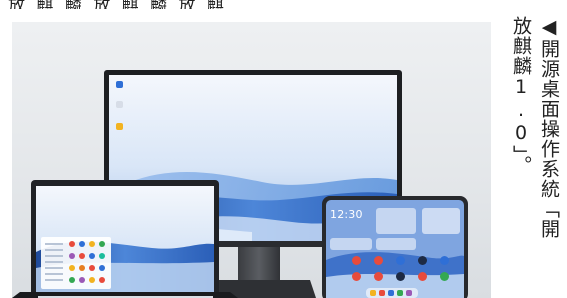 This screenshot has height=298, width=567. I want to click on tablet-weather-widget, so click(441, 221).